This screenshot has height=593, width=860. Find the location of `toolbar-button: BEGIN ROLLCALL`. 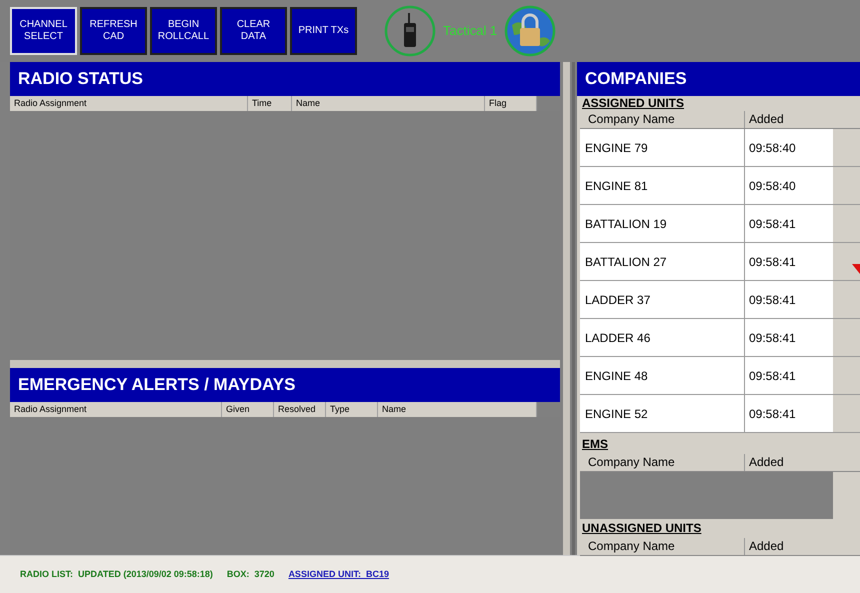

toolbar-button: BEGIN ROLLCALL is located at coordinates (183, 31).